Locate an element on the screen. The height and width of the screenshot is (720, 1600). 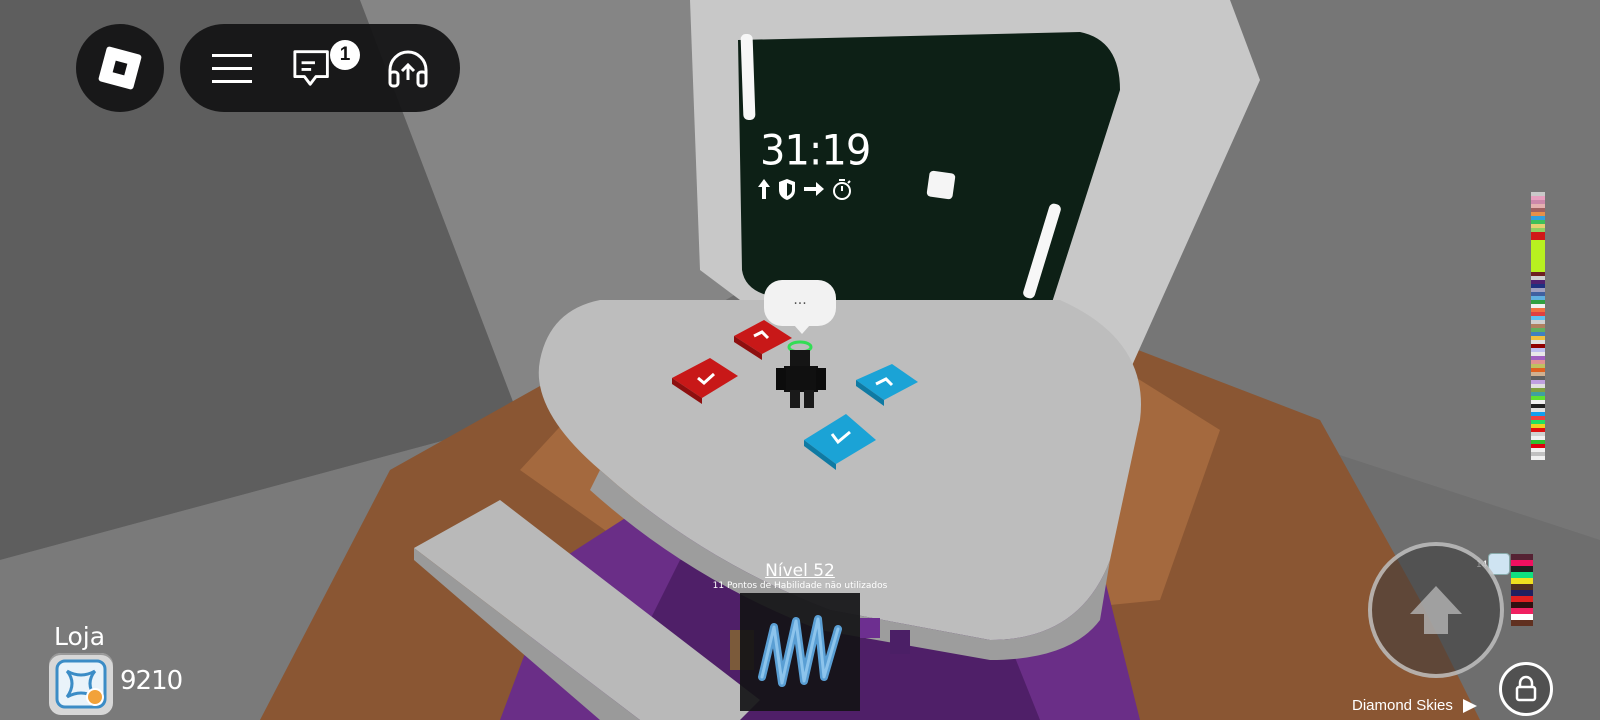
shift-lock-button is located at coordinates (1526, 689).